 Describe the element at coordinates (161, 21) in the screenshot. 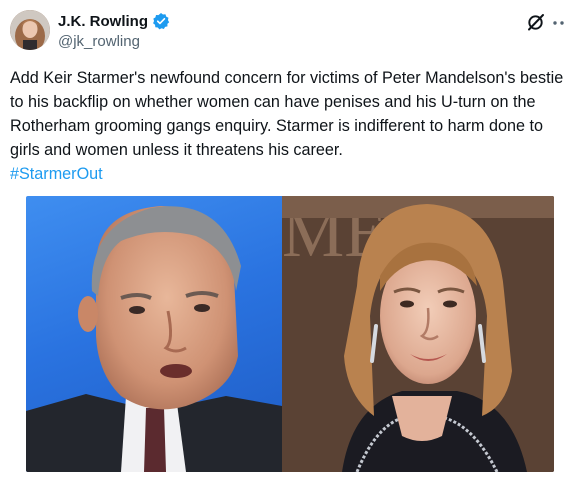

I see `verified-badge-icon` at that location.